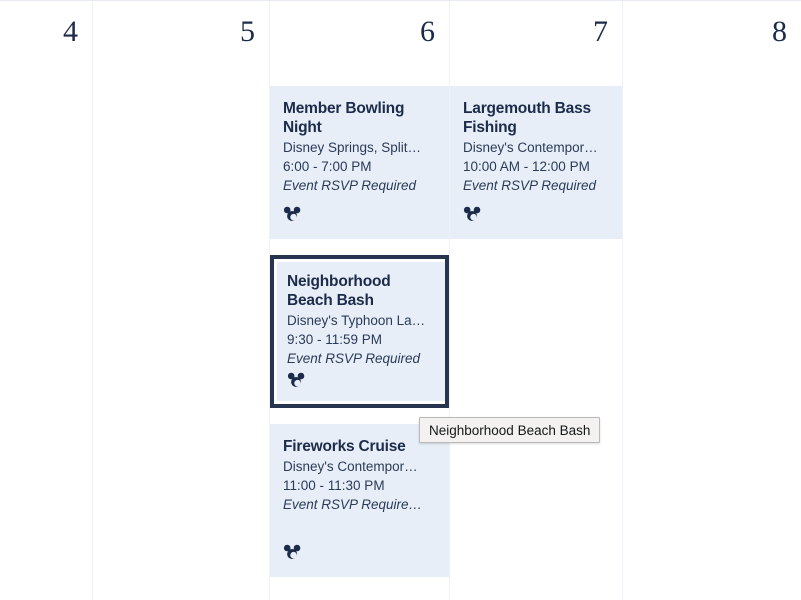 This screenshot has width=801, height=600. Describe the element at coordinates (327, 166) in the screenshot. I see `event-time: 6:00 - 7:00 PM` at that location.